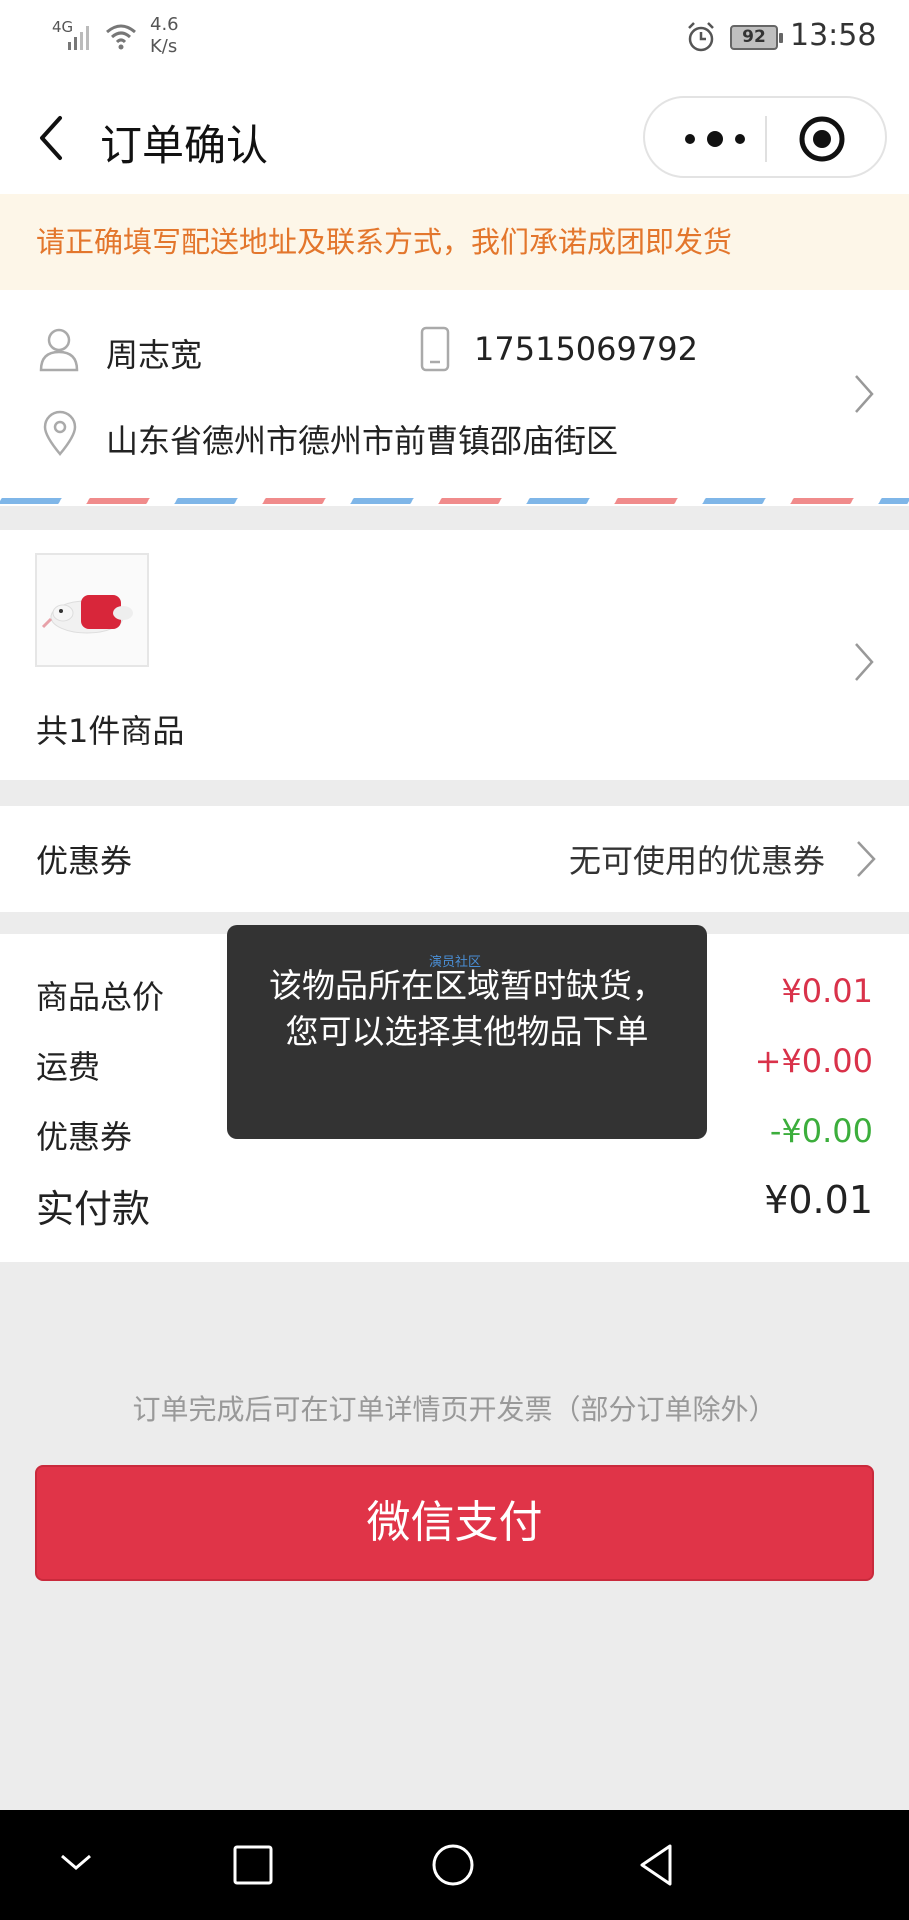 This screenshot has height=1920, width=909. I want to click on wifi-icon, so click(121, 37).